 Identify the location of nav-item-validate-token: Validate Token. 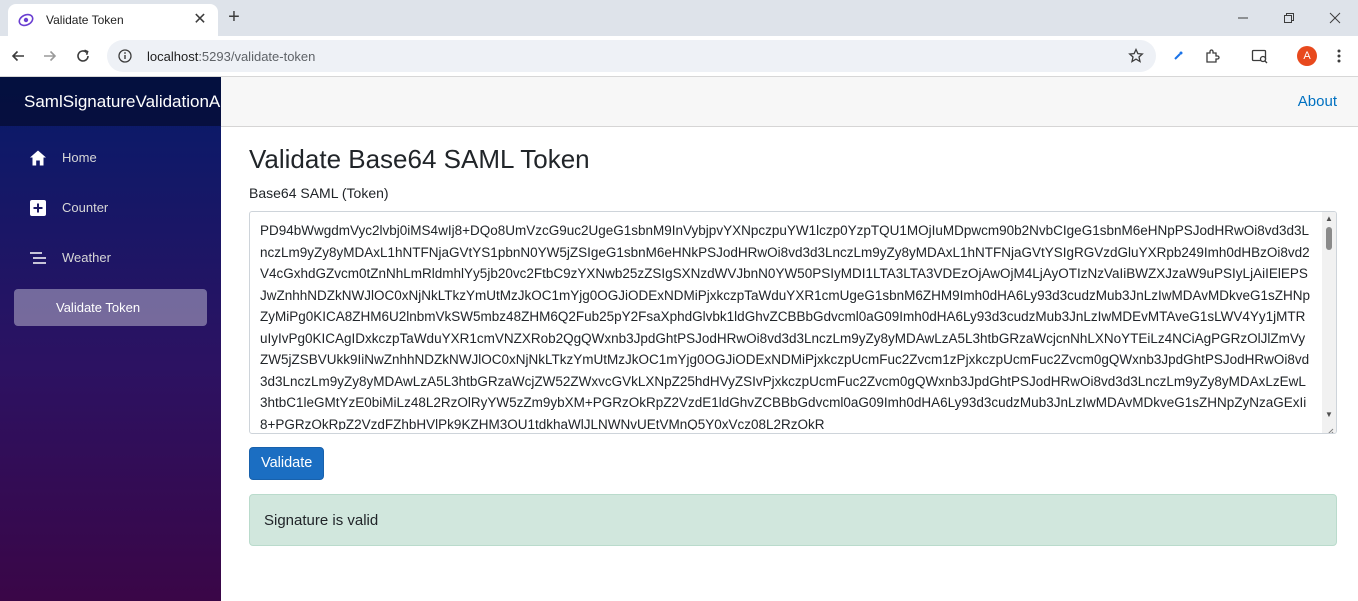
(110, 307).